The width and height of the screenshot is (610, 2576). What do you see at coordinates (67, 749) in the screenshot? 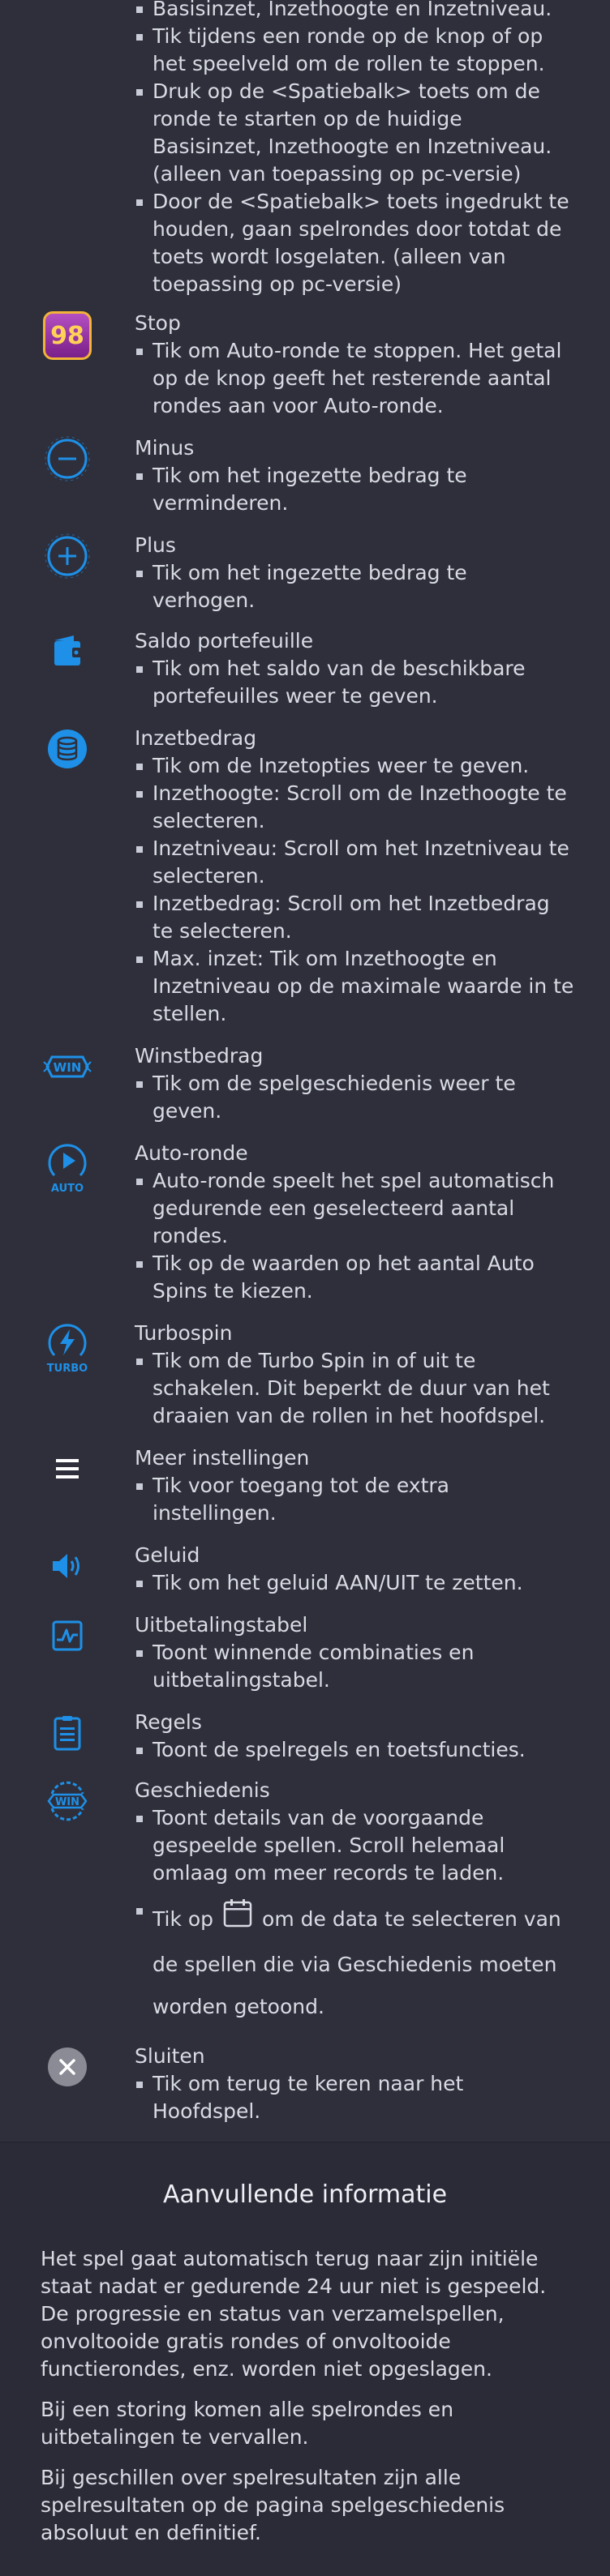
I see `coins-icon` at bounding box center [67, 749].